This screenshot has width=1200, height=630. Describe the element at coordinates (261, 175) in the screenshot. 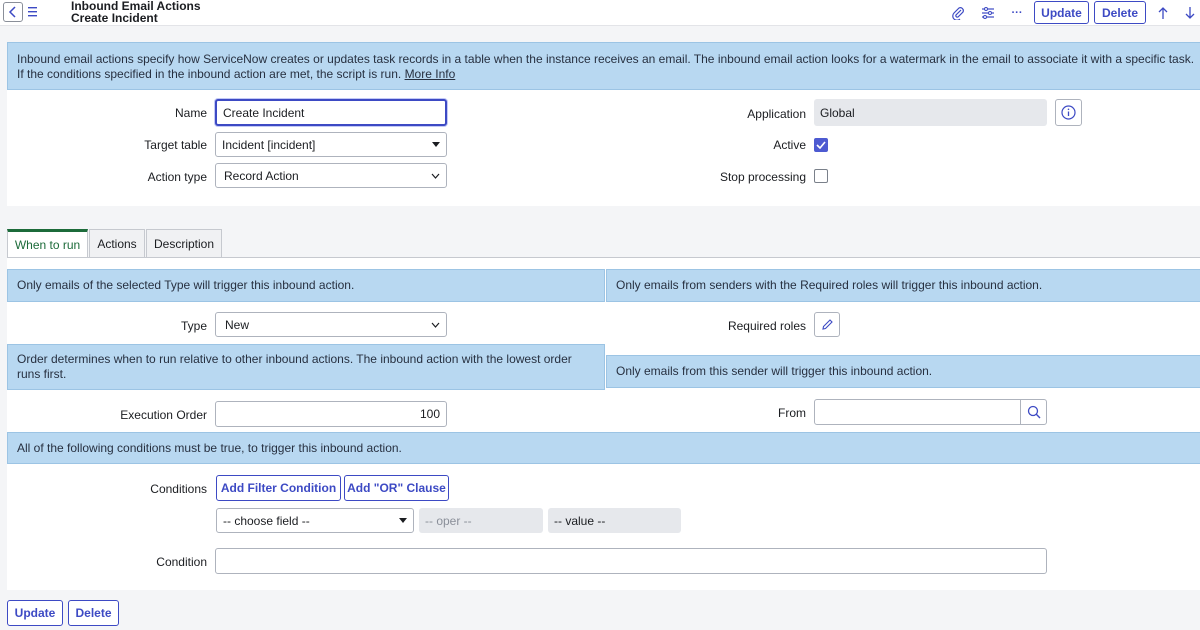

I see `action-type-value: Record Action` at that location.